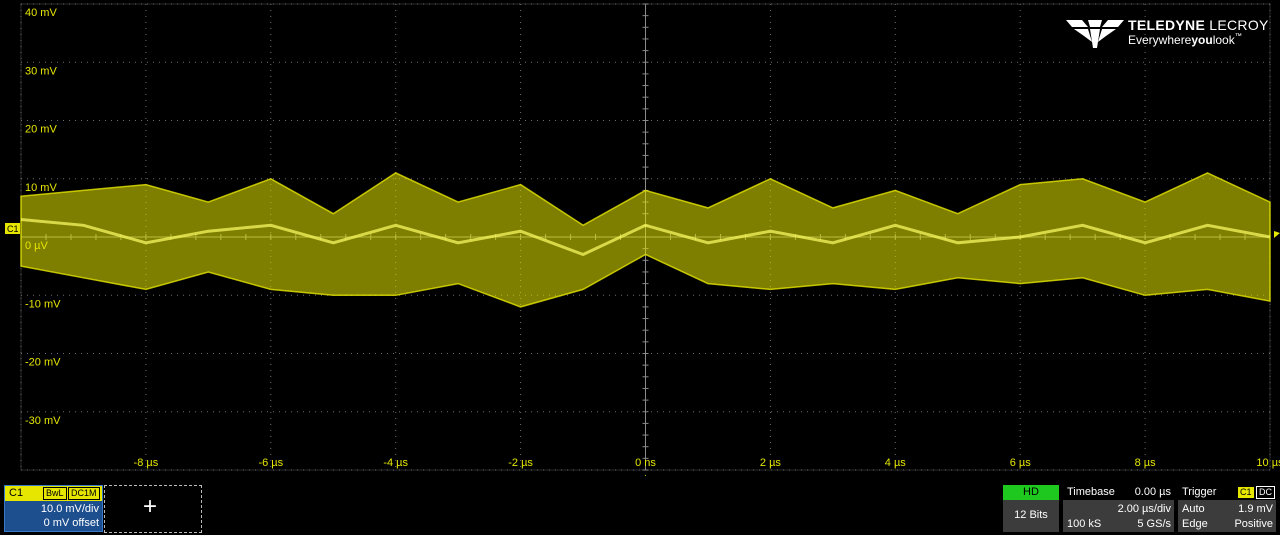  I want to click on brand-name: TELEDYNE LECROY, so click(1198, 25).